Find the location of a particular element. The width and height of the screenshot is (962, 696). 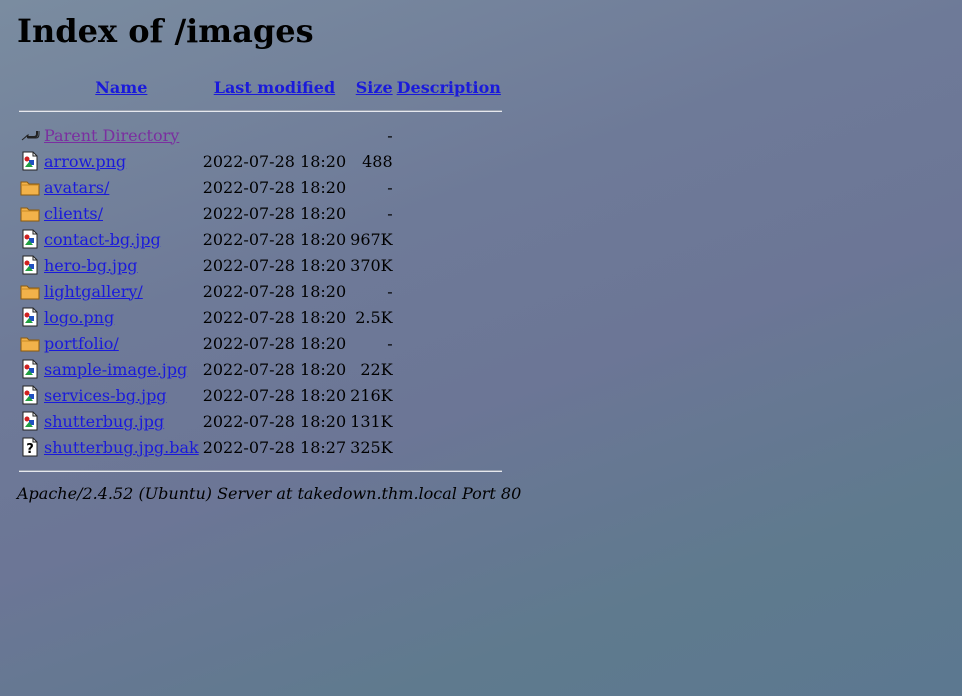

size-column-header: Size is located at coordinates (371, 87).